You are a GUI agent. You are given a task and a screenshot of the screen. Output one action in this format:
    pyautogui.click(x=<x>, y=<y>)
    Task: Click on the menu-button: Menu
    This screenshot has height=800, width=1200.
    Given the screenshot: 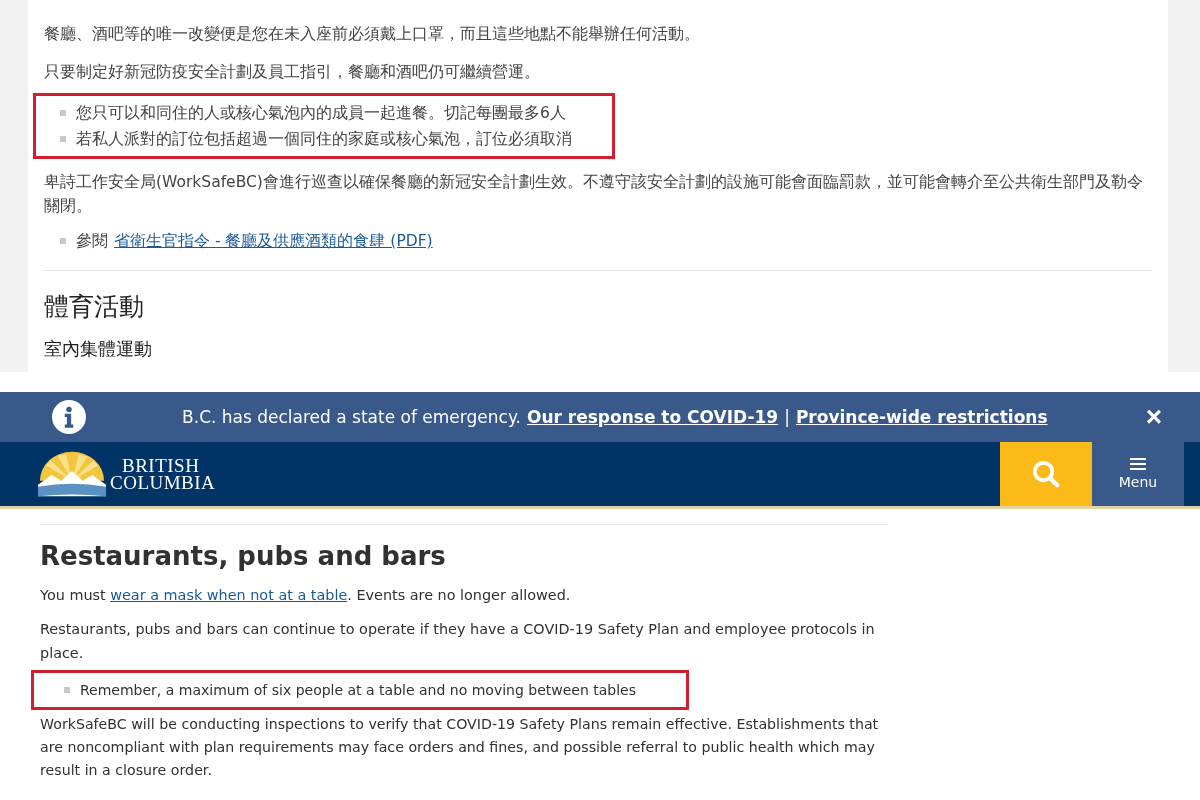 What is the action you would take?
    pyautogui.click(x=1138, y=474)
    